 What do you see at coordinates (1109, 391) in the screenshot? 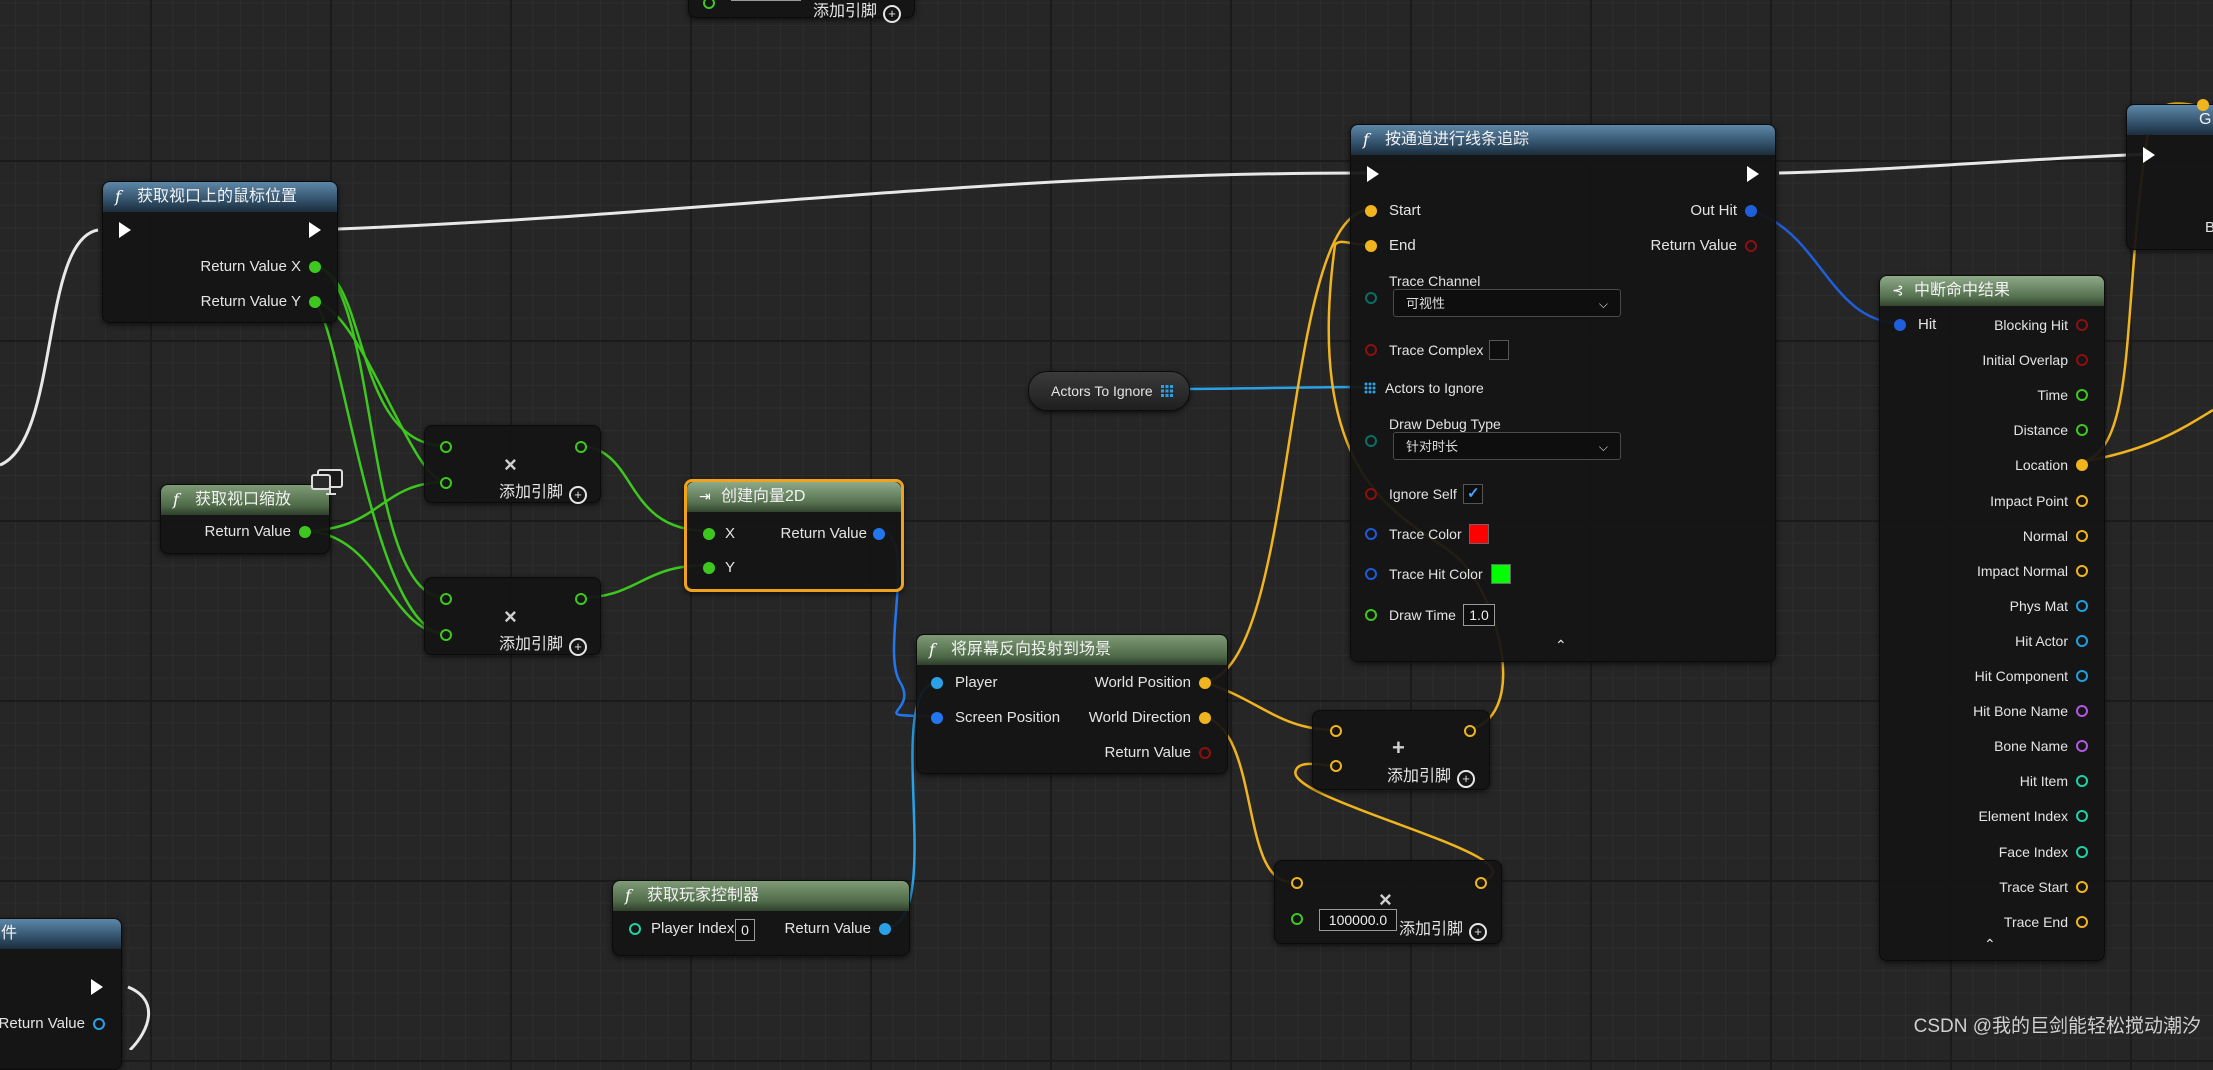
I see `actors-to-ignore-variable: Actors To Ignore` at bounding box center [1109, 391].